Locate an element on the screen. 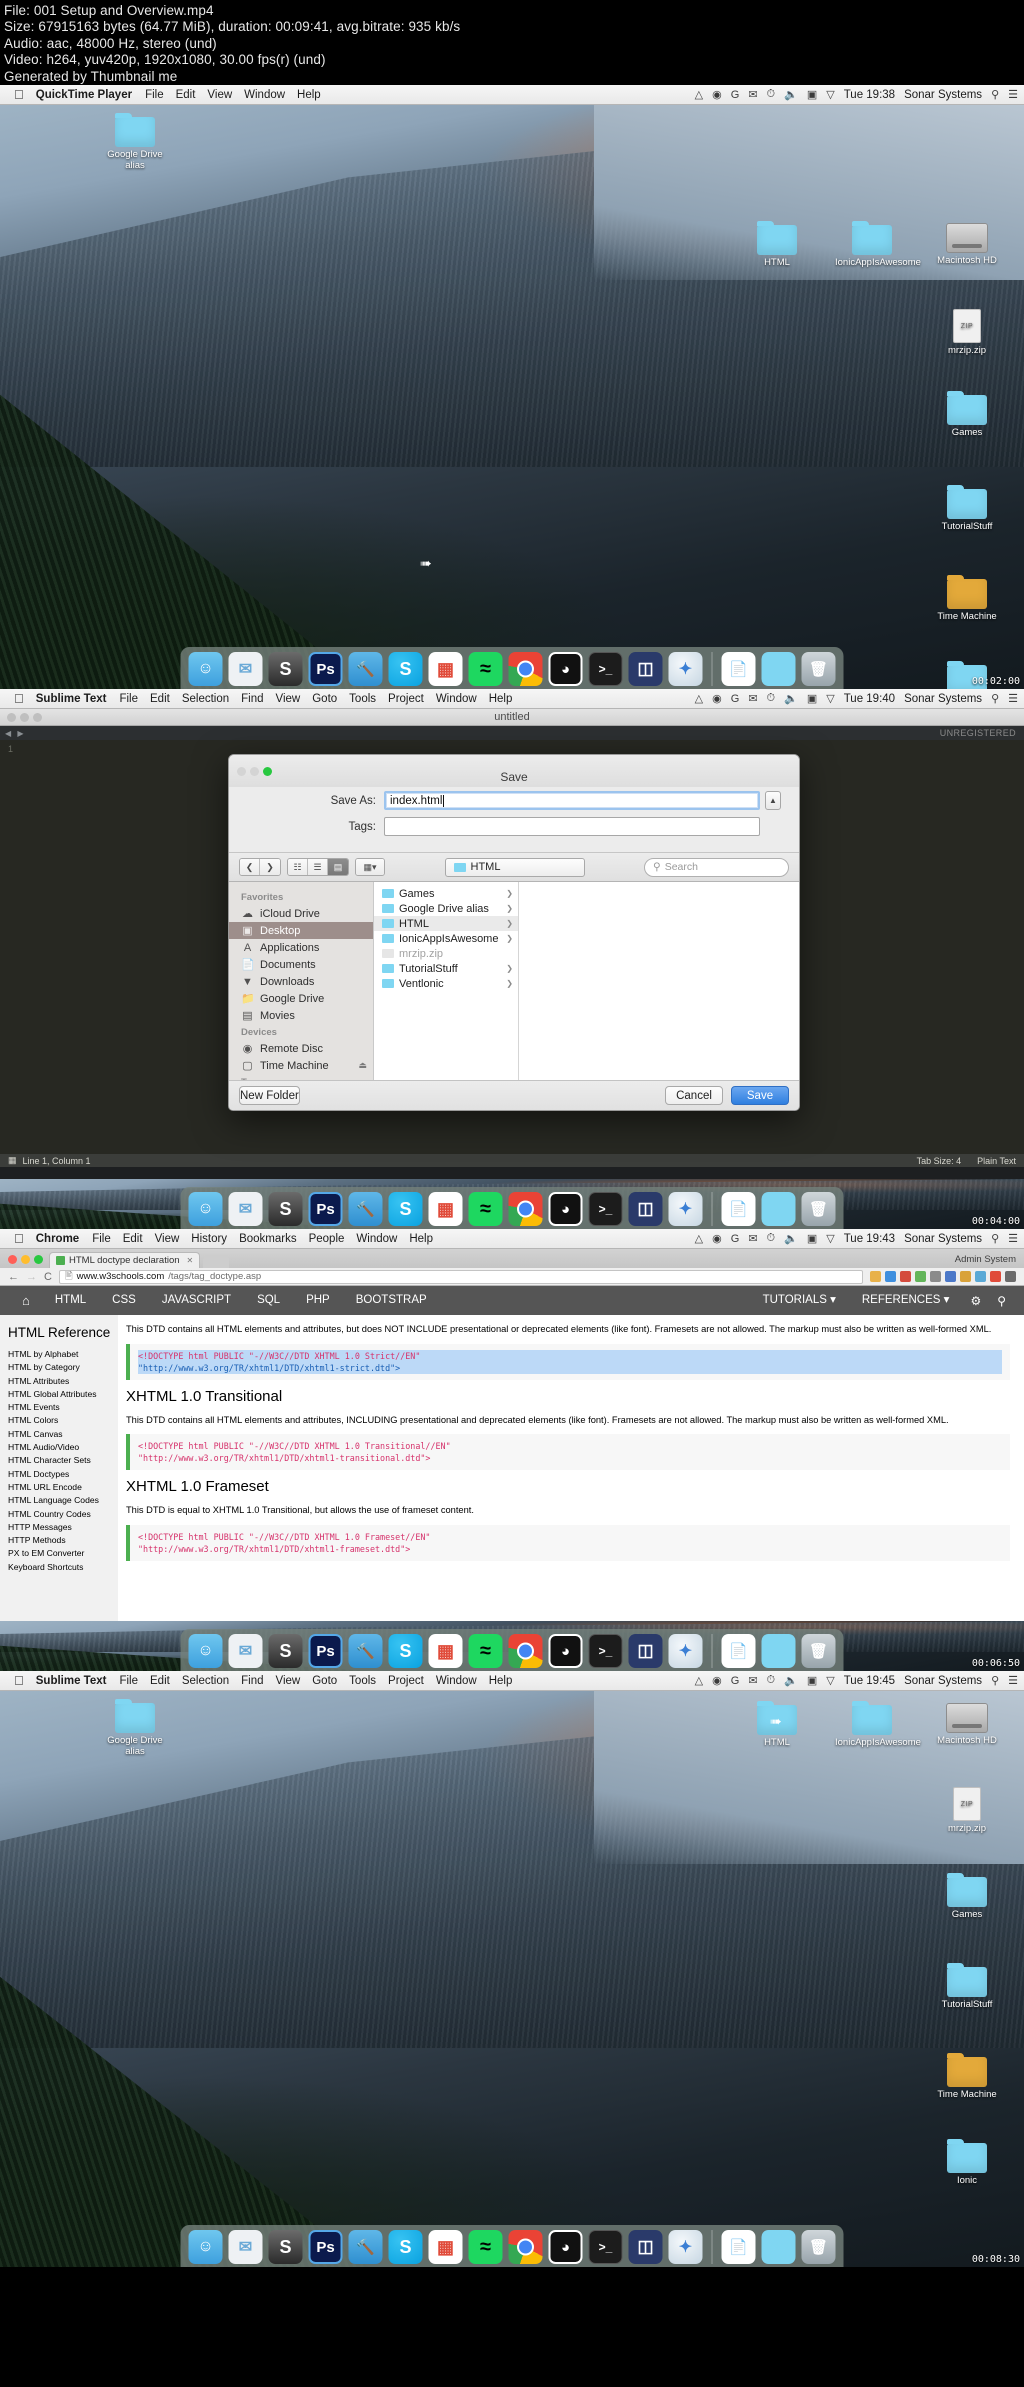 This screenshot has width=1024, height=2387. dock-item-visual-studio is located at coordinates (645, 2247).